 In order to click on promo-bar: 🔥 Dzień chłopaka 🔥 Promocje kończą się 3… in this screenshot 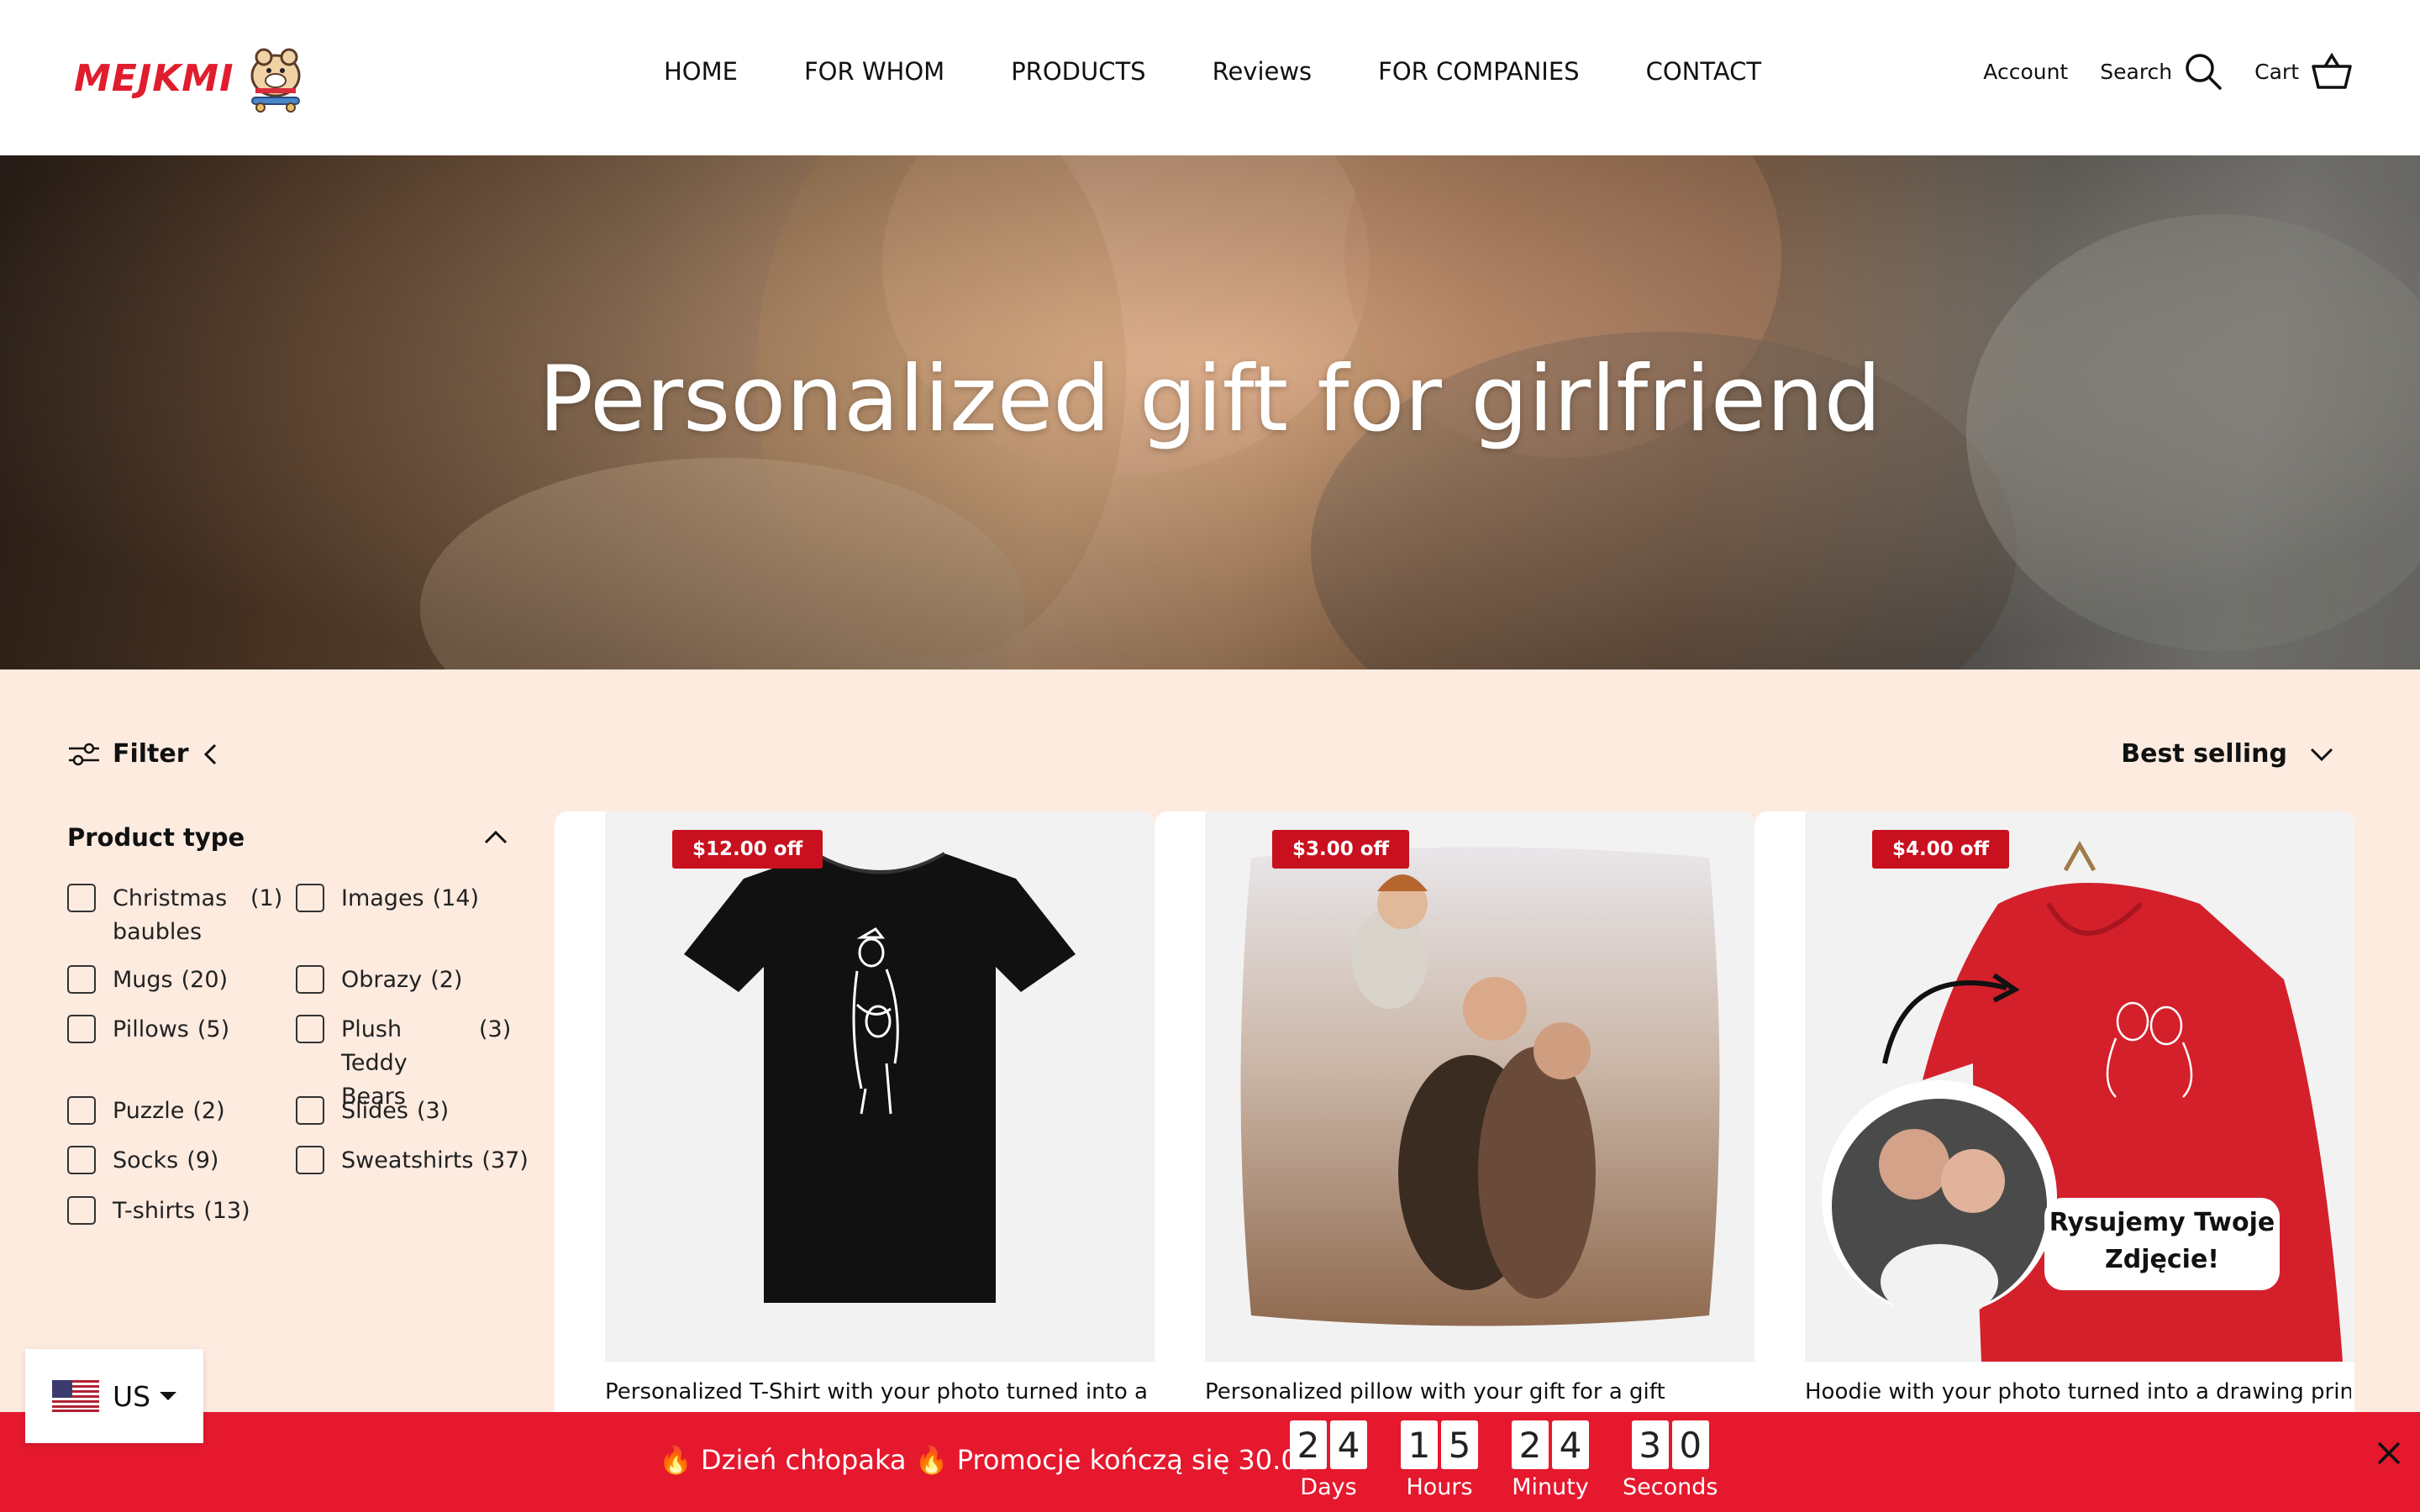, I will do `click(1210, 1462)`.